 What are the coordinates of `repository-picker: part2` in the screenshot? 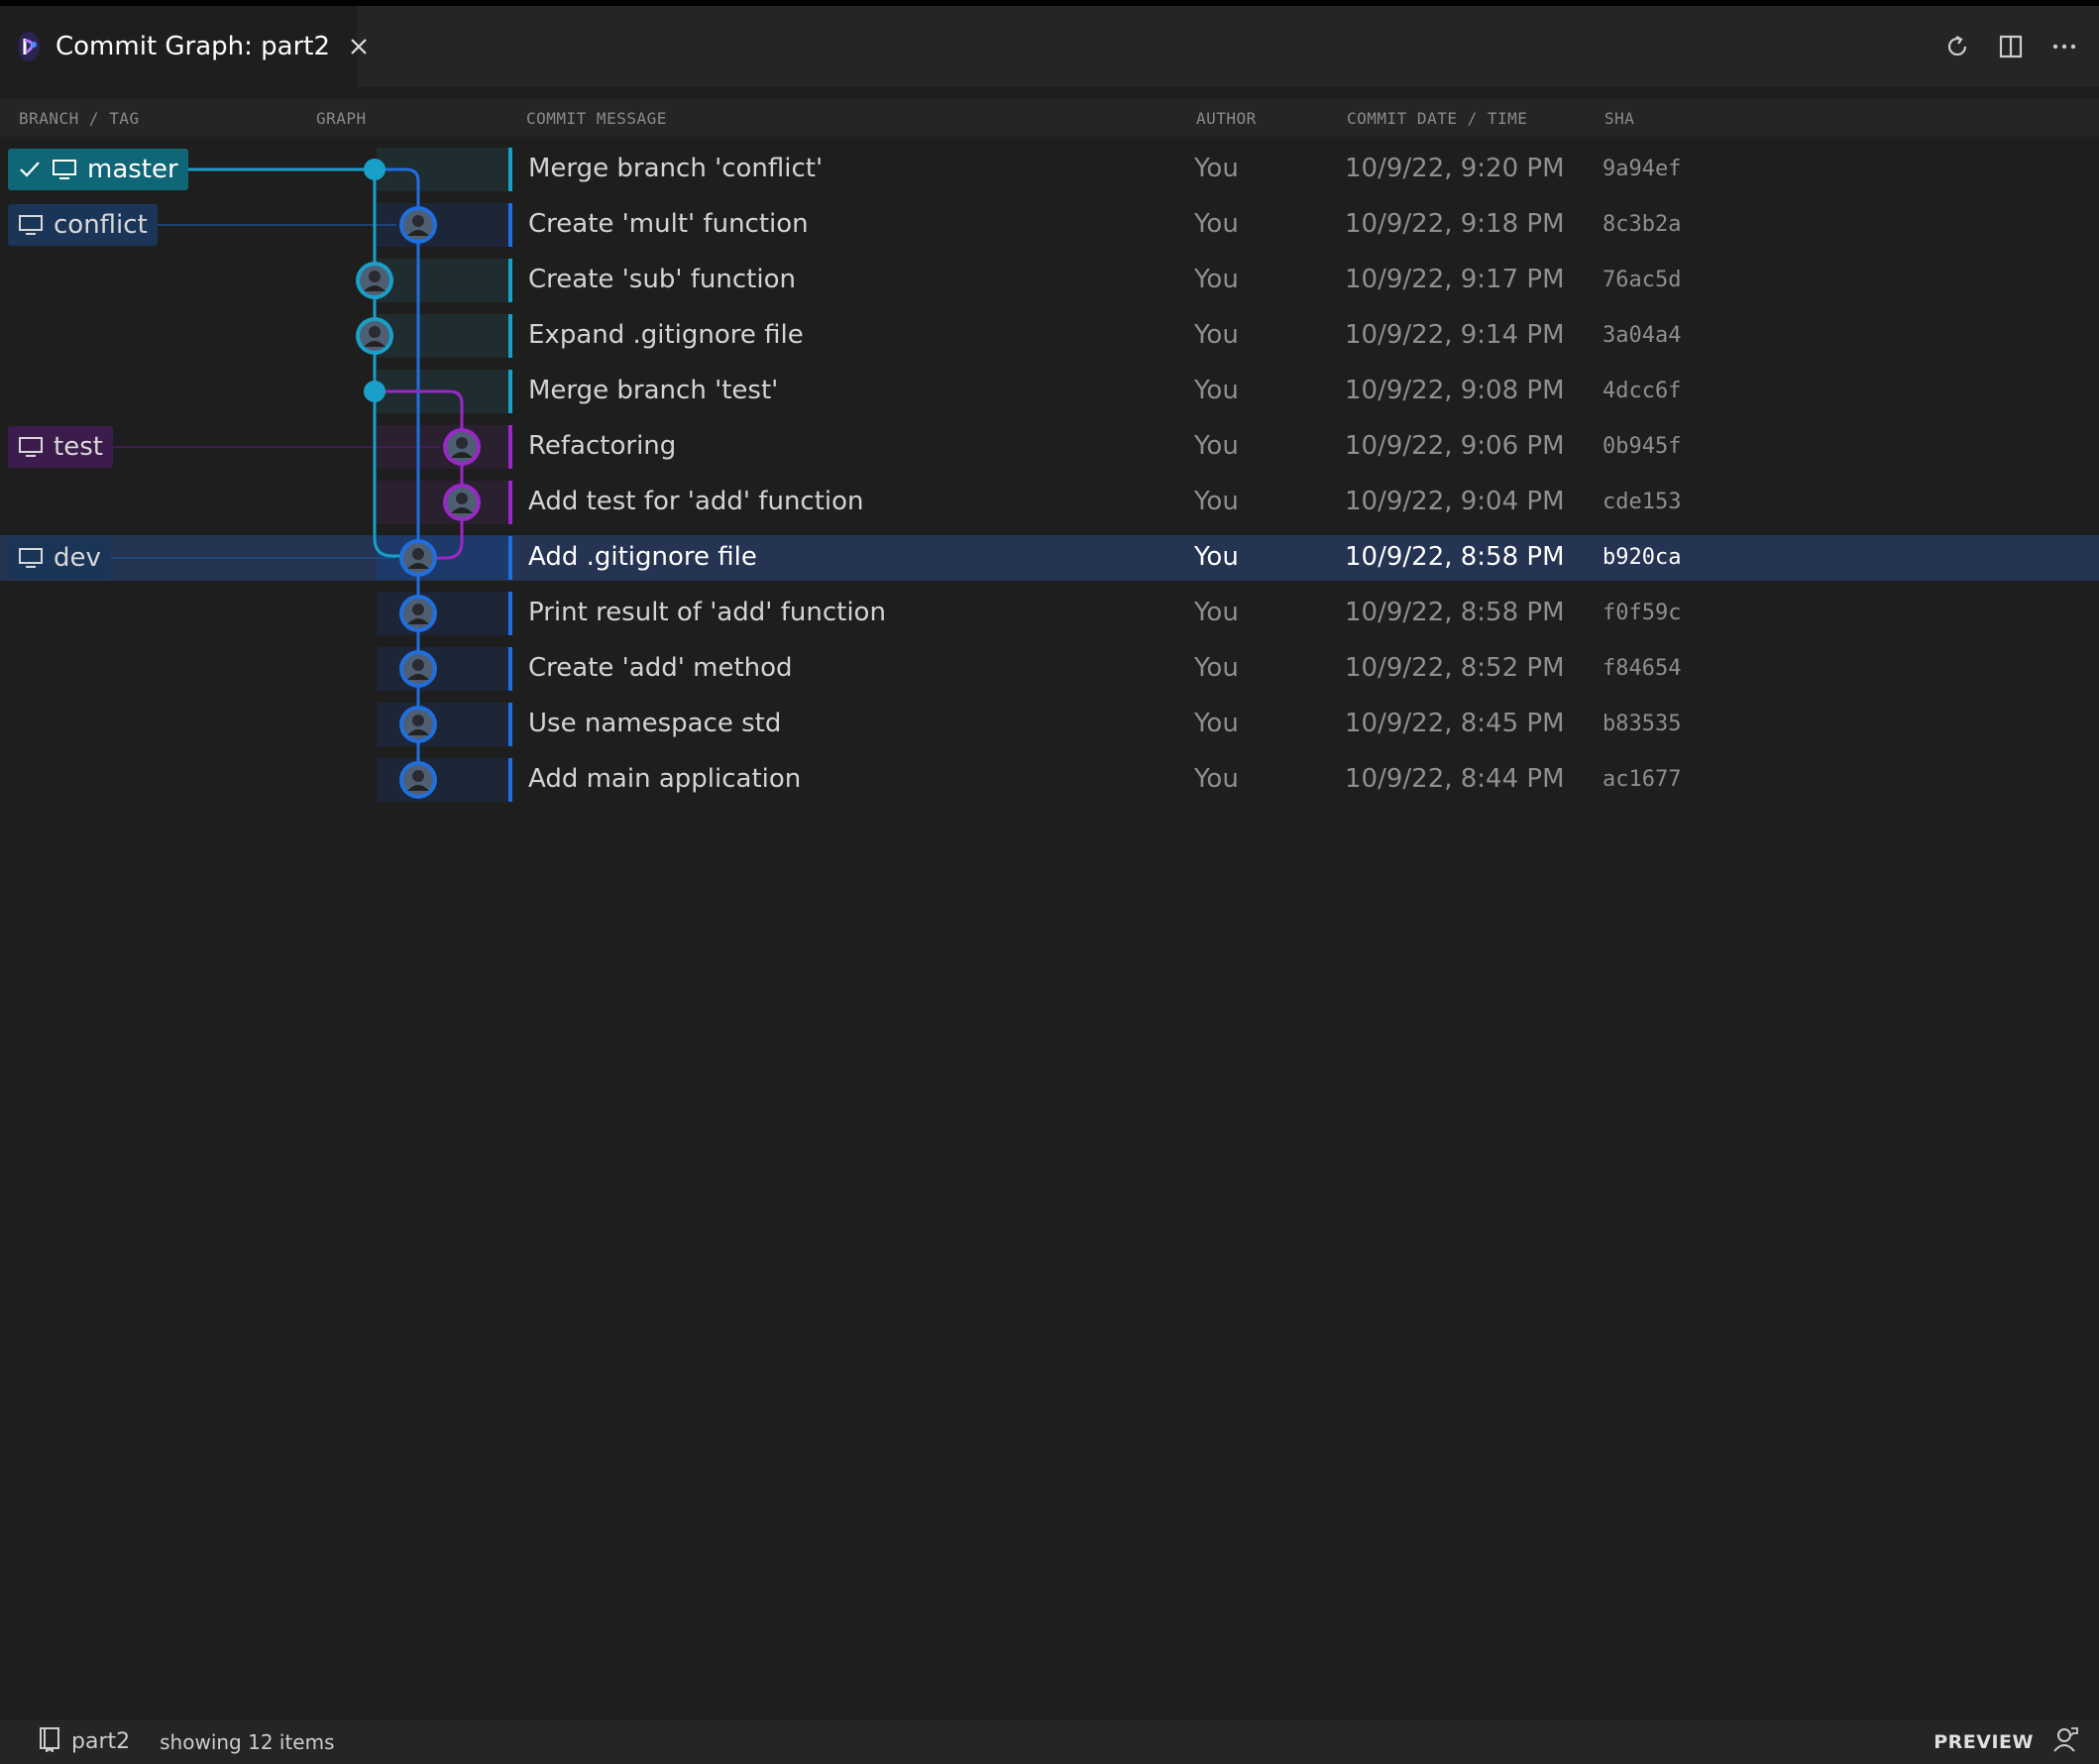 It's located at (84, 1742).